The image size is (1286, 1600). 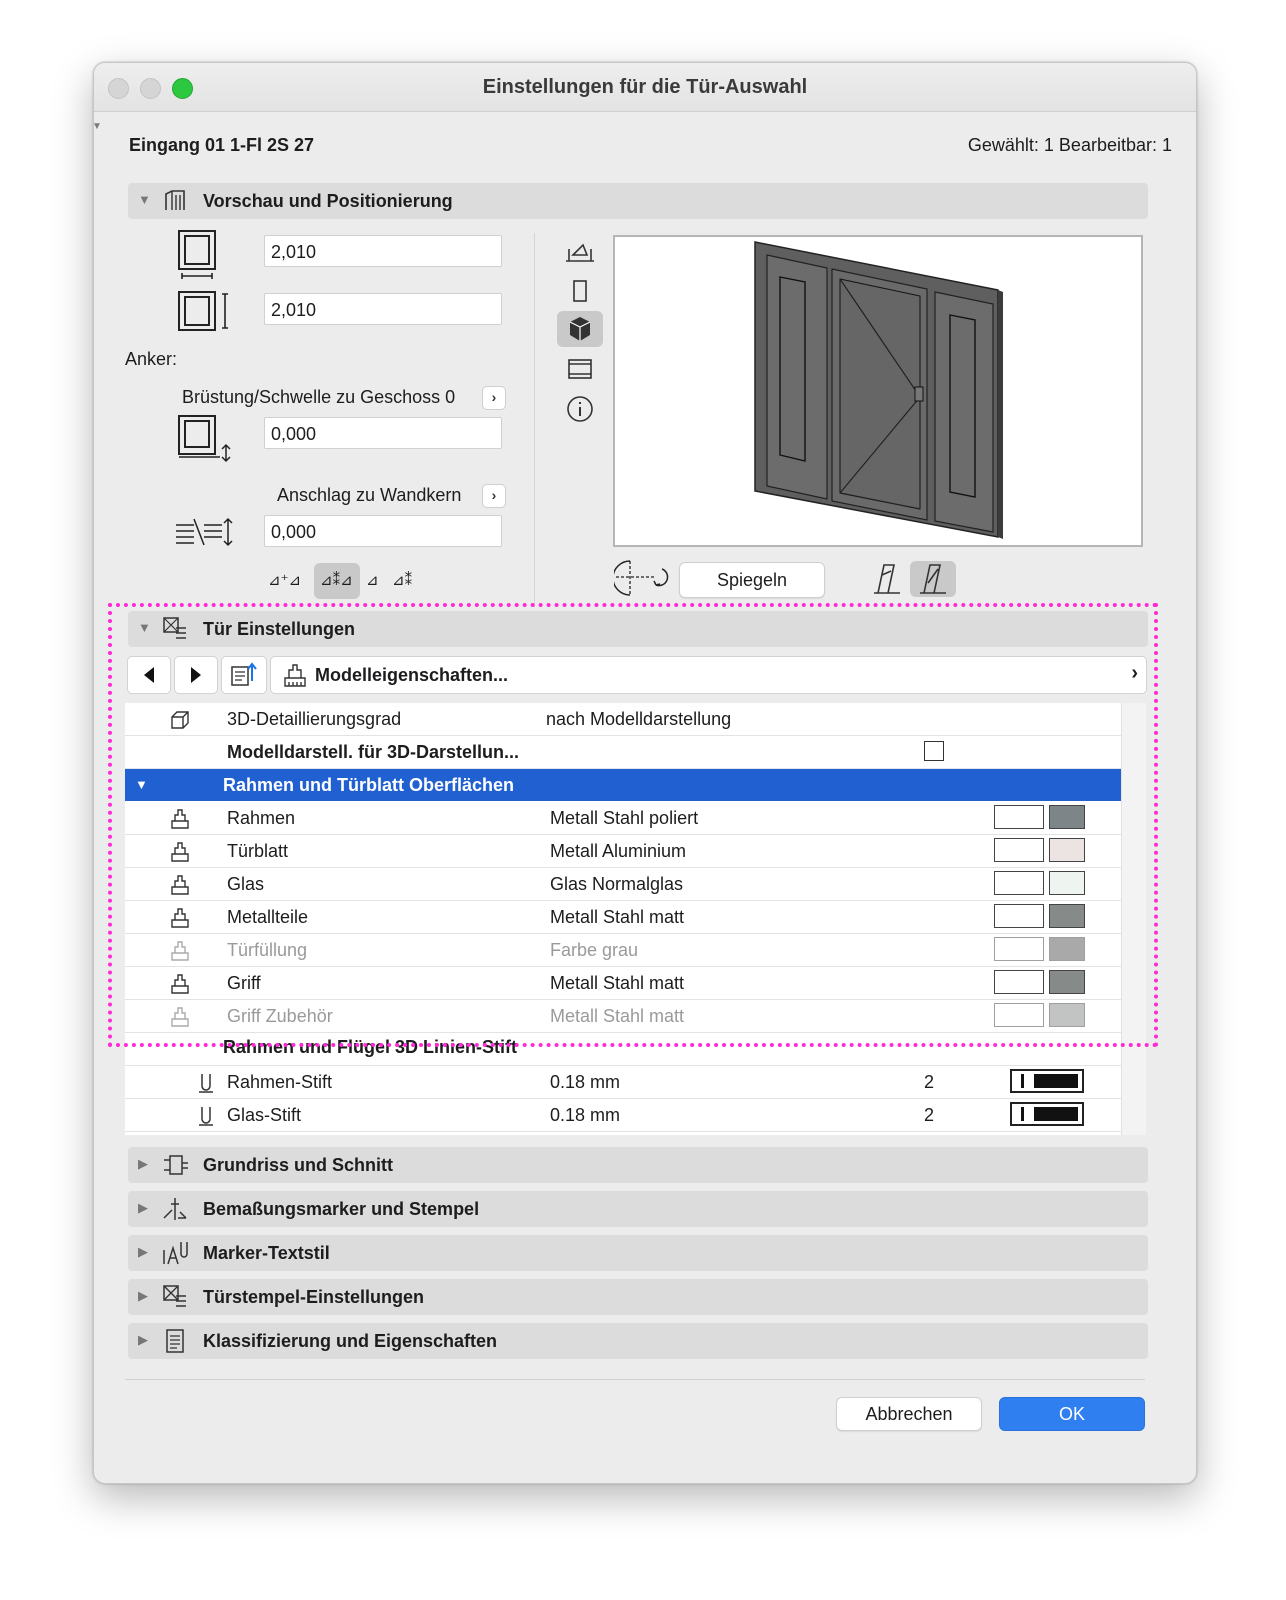 I want to click on view-section-button, so click(x=580, y=253).